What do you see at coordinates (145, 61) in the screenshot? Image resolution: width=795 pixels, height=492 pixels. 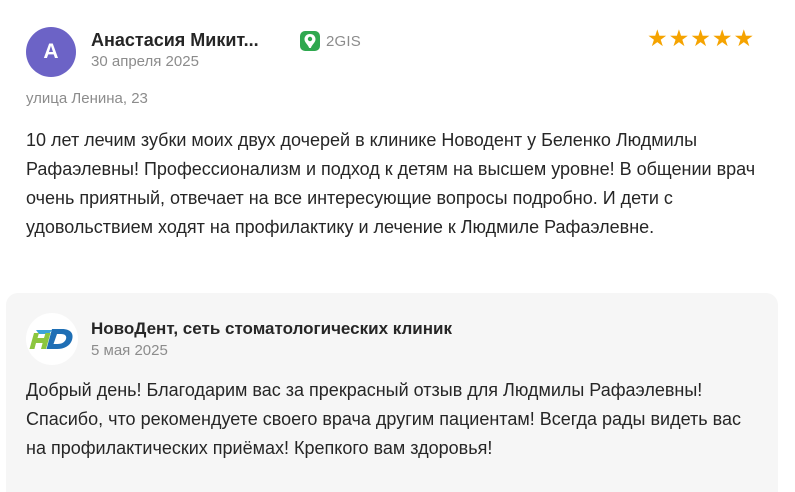 I see `review-date: 30 апреля 2025` at bounding box center [145, 61].